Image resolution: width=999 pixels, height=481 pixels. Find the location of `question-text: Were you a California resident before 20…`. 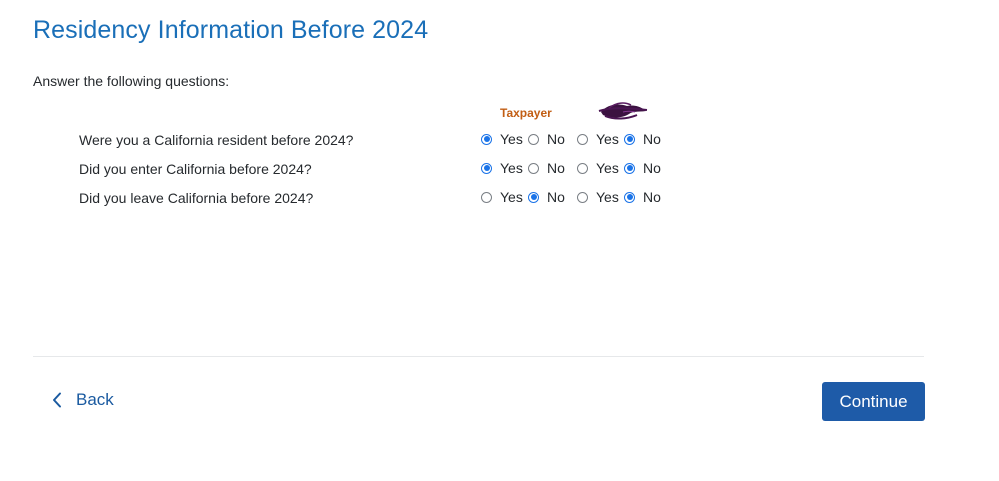

question-text: Were you a California resident before 20… is located at coordinates (216, 140).